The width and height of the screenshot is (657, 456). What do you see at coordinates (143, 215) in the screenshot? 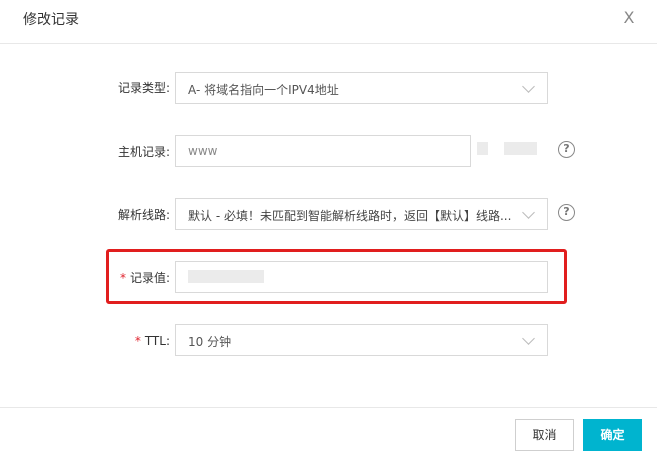
I see `resolve-line-label: 解析线路:` at bounding box center [143, 215].